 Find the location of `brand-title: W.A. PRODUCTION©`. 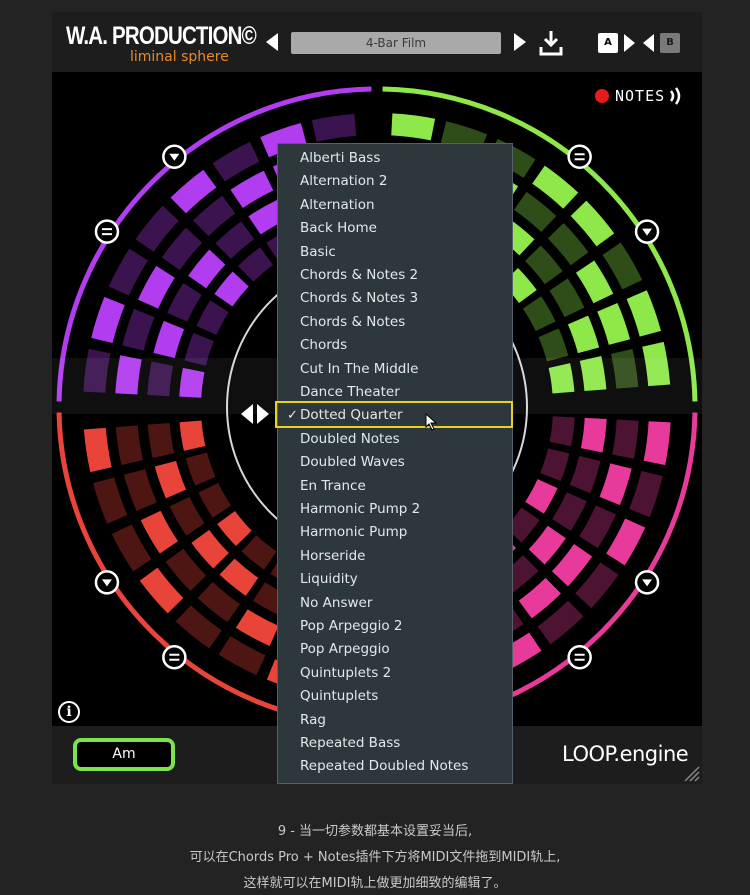

brand-title: W.A. PRODUCTION© is located at coordinates (161, 36).